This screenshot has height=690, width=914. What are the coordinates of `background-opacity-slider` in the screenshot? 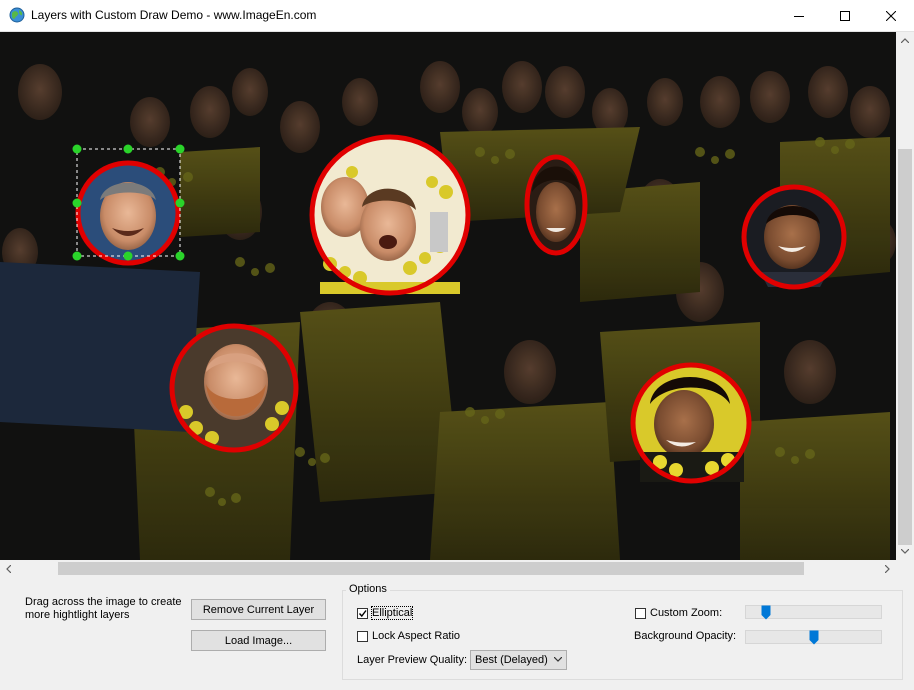 It's located at (813, 637).